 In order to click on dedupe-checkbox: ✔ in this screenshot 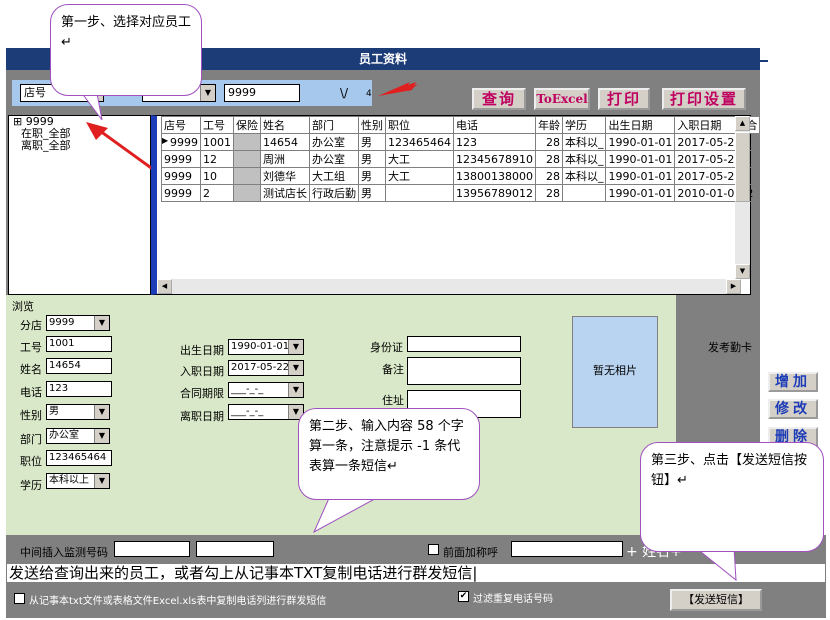, I will do `click(463, 596)`.